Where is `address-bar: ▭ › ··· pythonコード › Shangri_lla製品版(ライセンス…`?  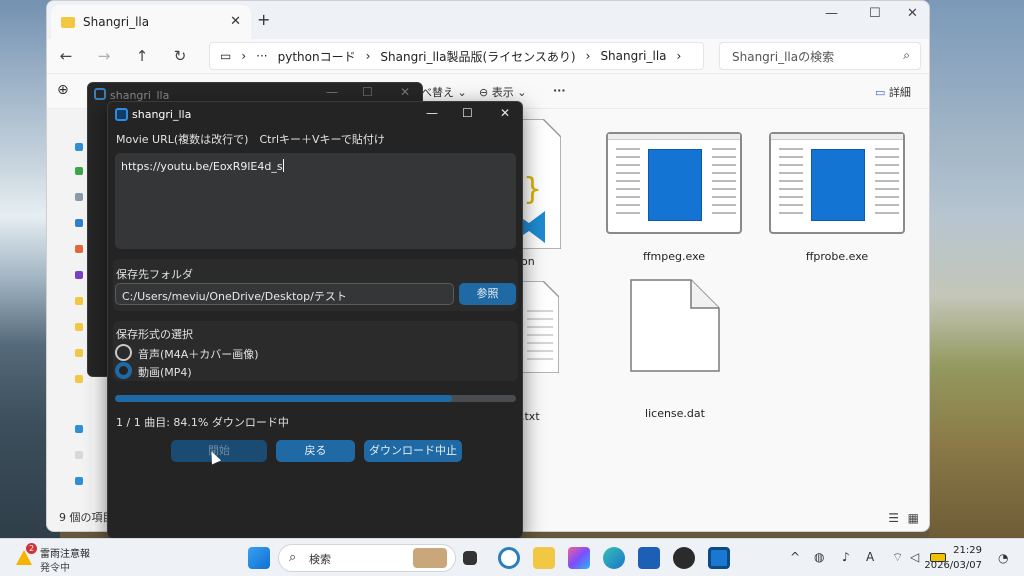 address-bar: ▭ › ··· pythonコード › Shangri_lla製品版(ライセンス… is located at coordinates (456, 56).